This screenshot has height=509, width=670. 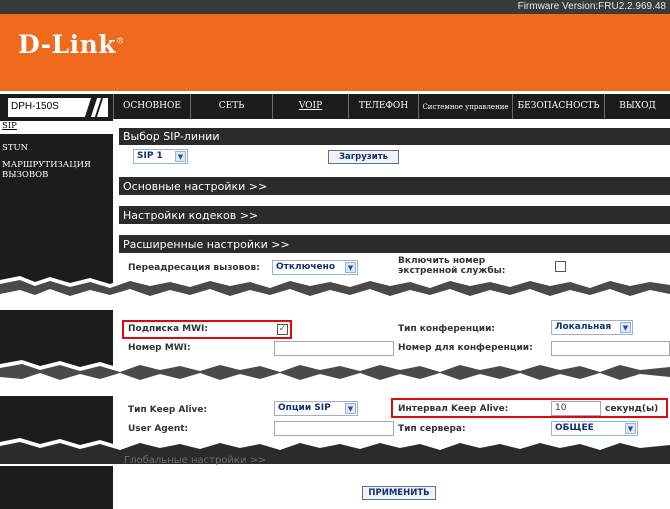 What do you see at coordinates (35, 106) in the screenshot?
I see `model-name: DPH-150S` at bounding box center [35, 106].